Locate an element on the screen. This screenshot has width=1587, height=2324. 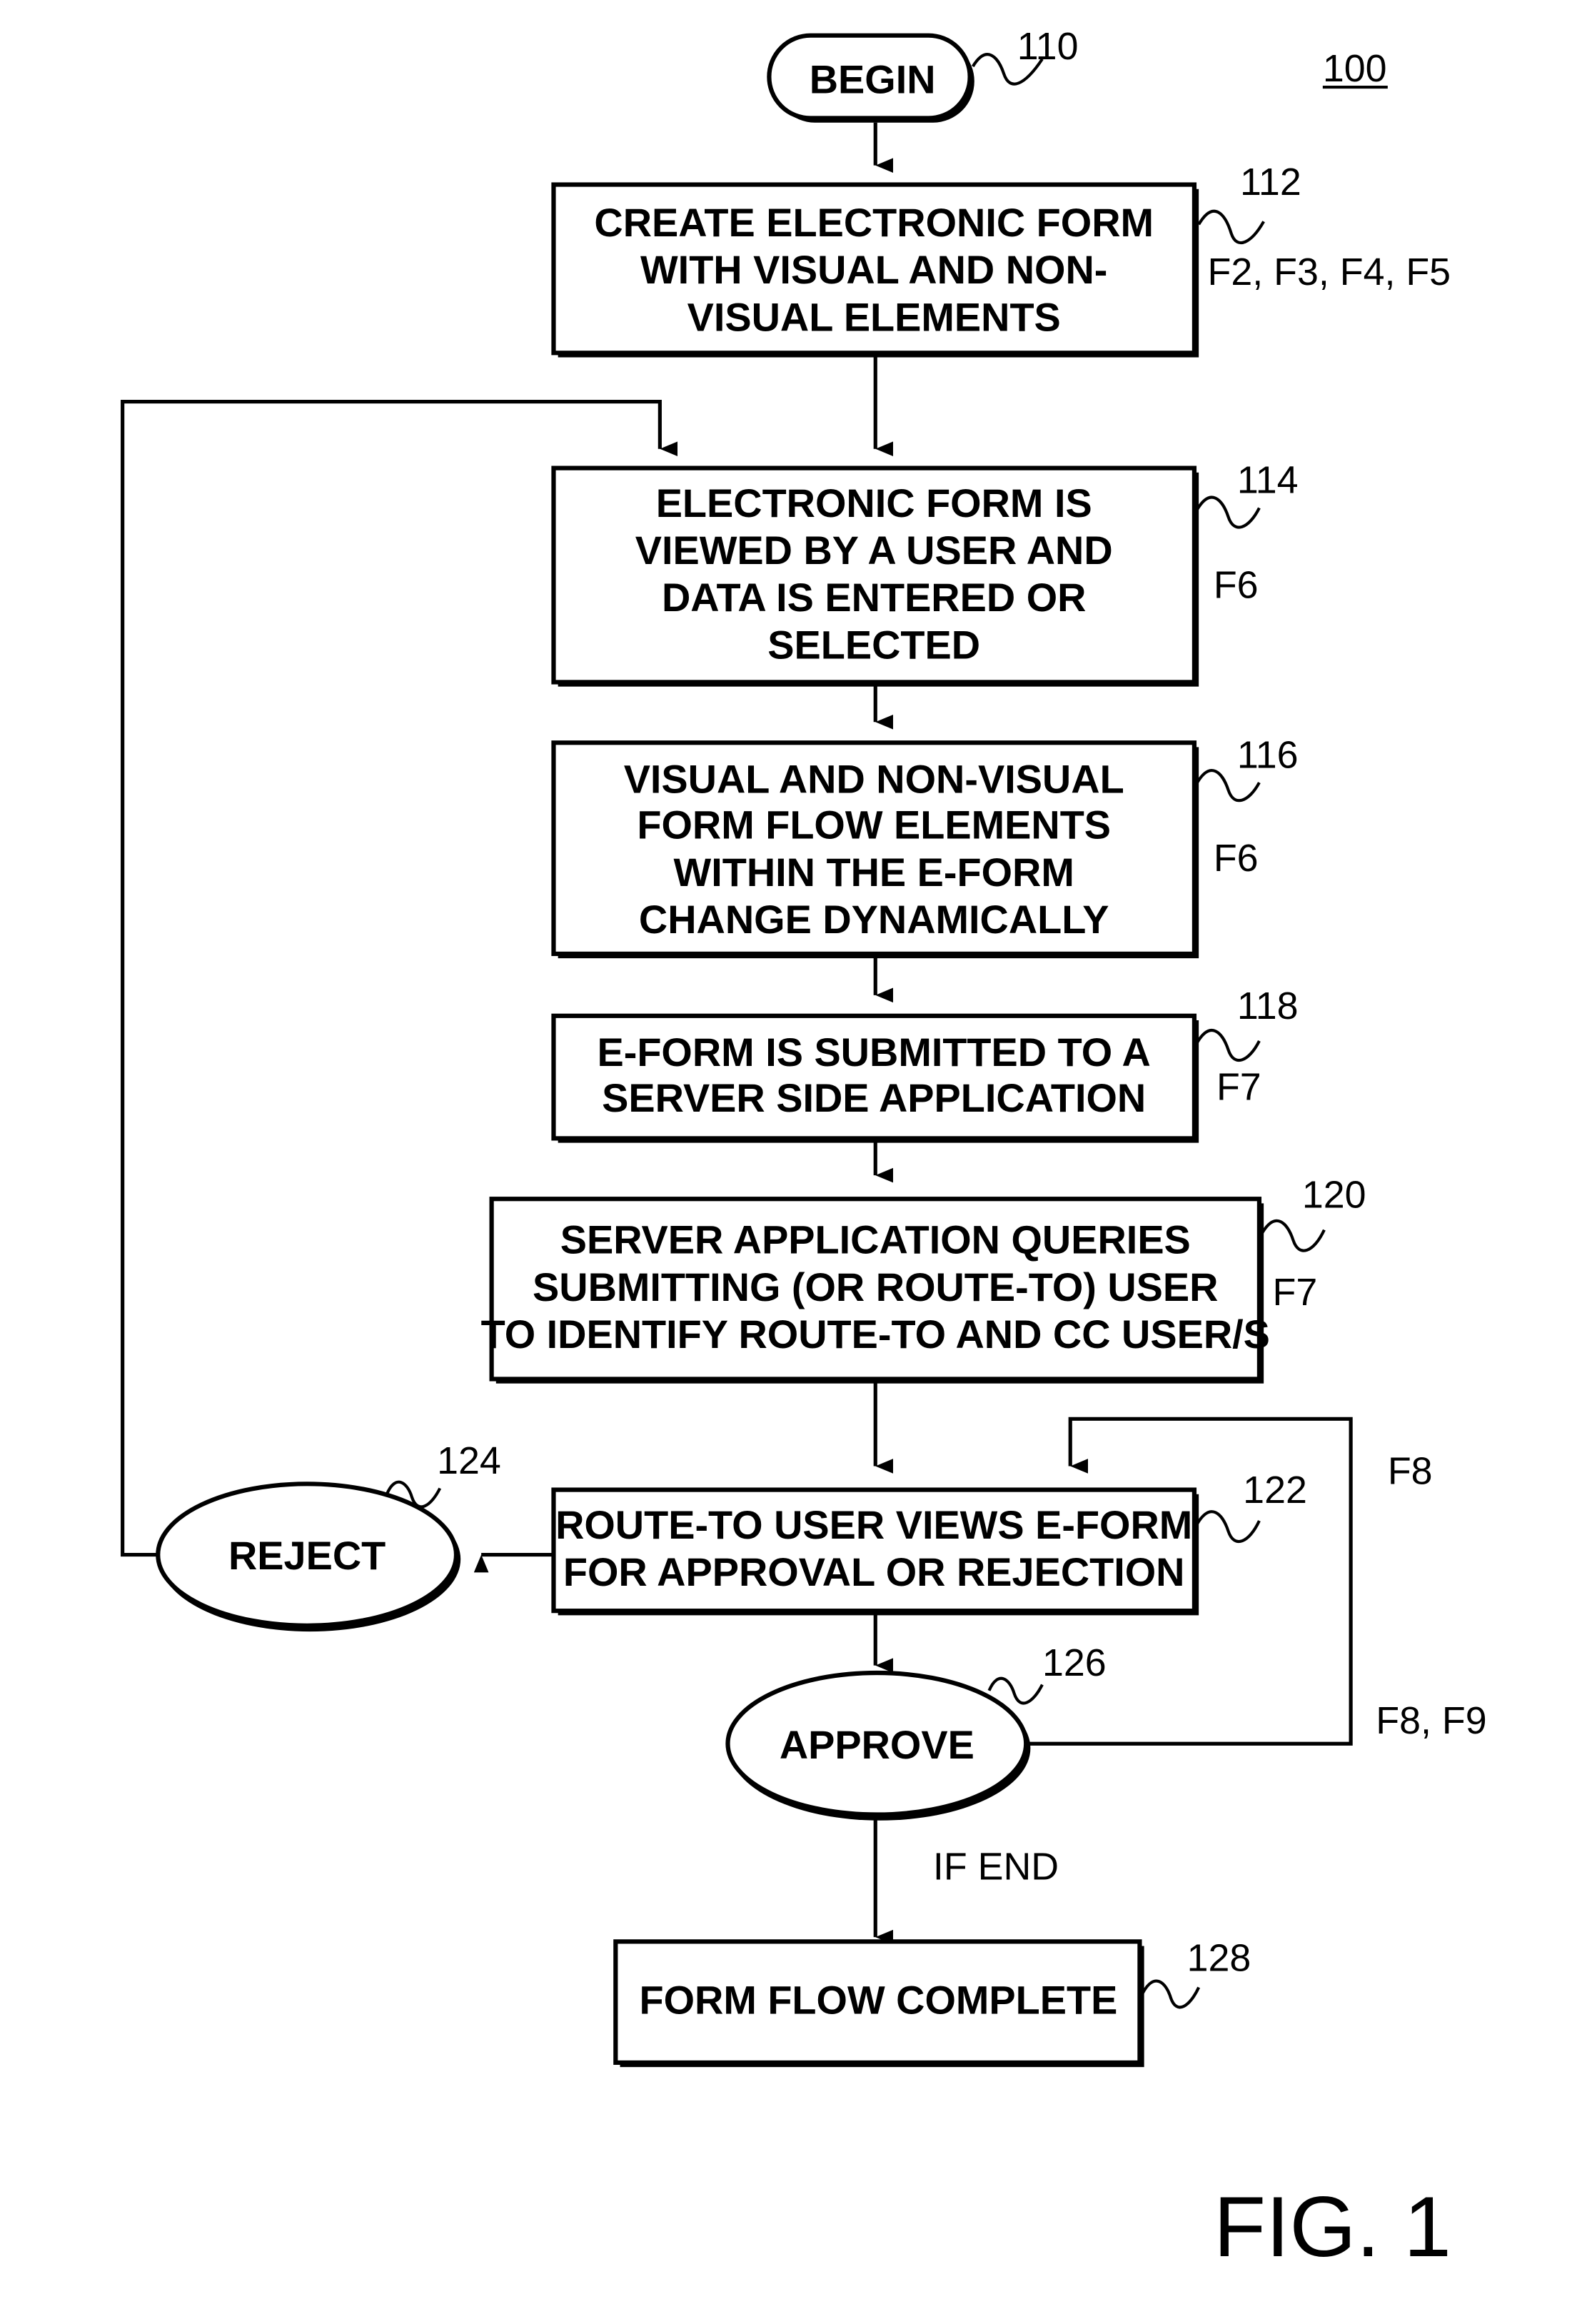
figs-loop-f8: F8 is located at coordinates (1410, 1471).